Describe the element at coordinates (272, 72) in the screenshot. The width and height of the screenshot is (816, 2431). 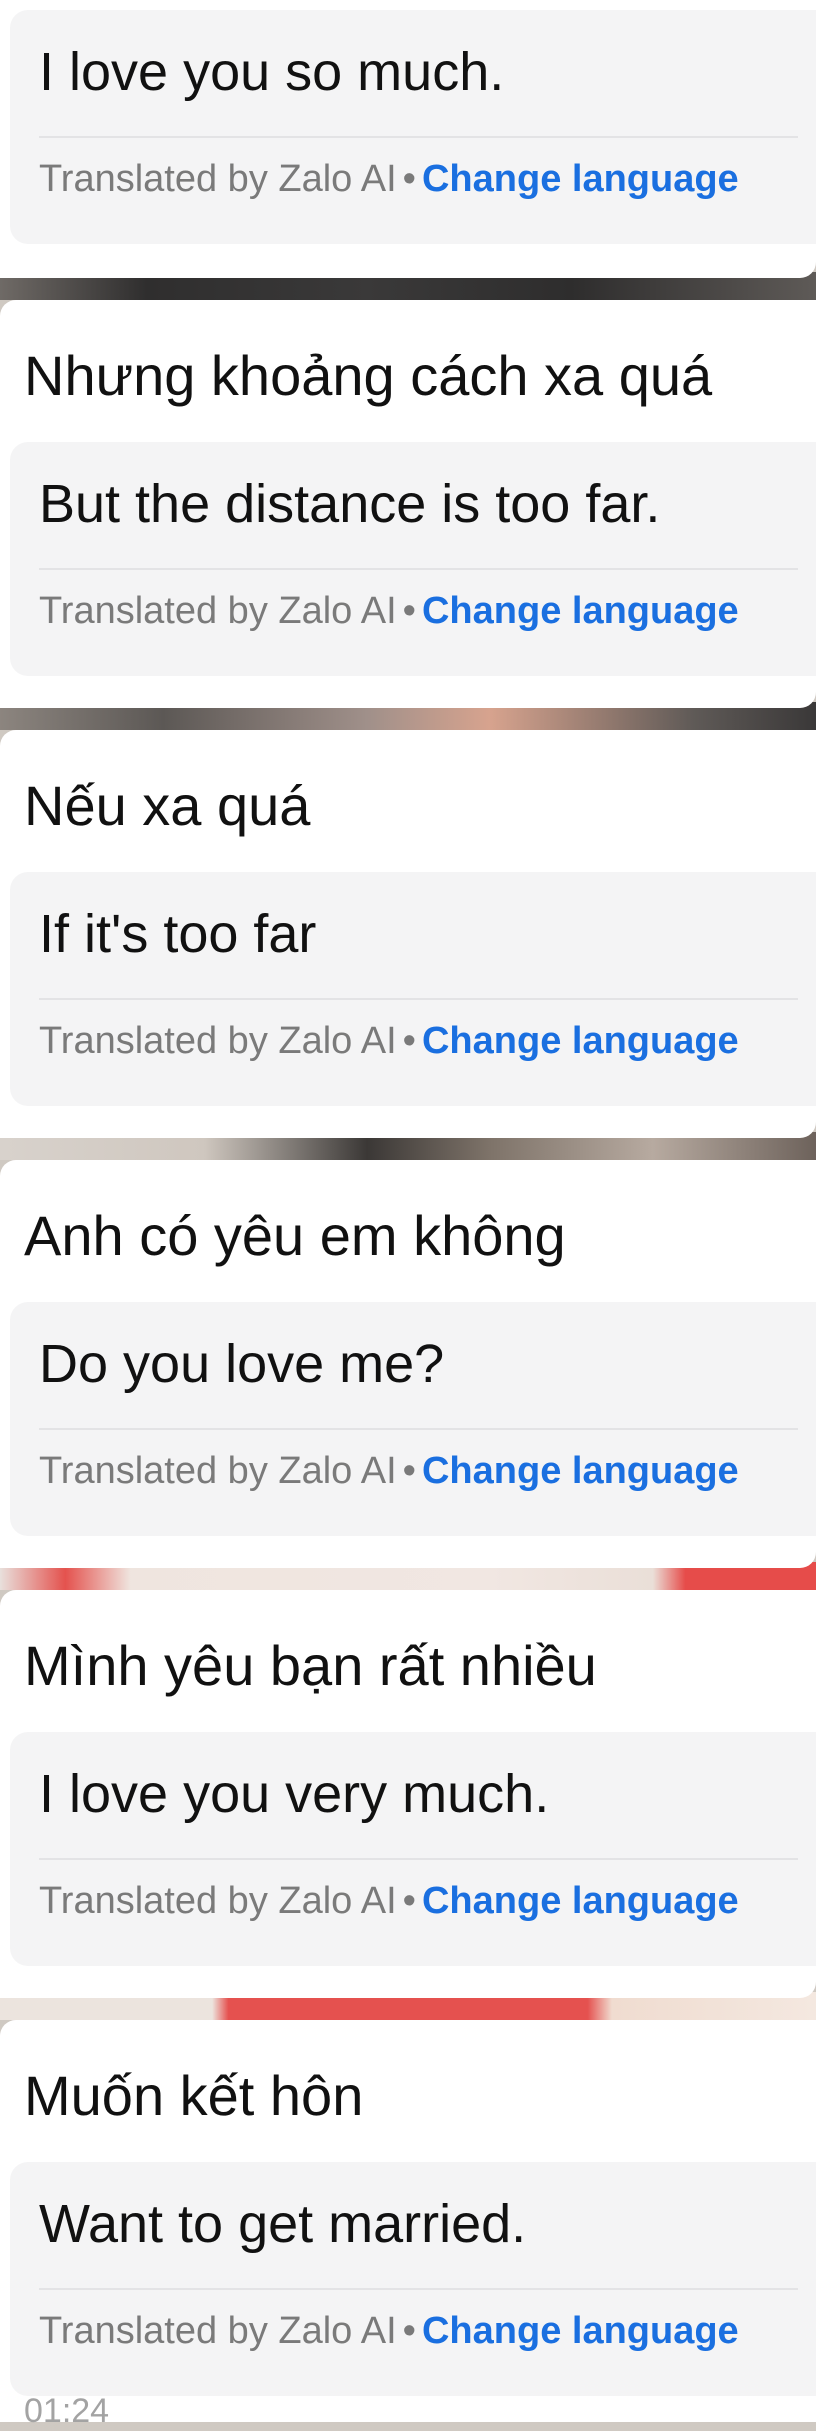
I see `translation-text: I love you so much.` at that location.